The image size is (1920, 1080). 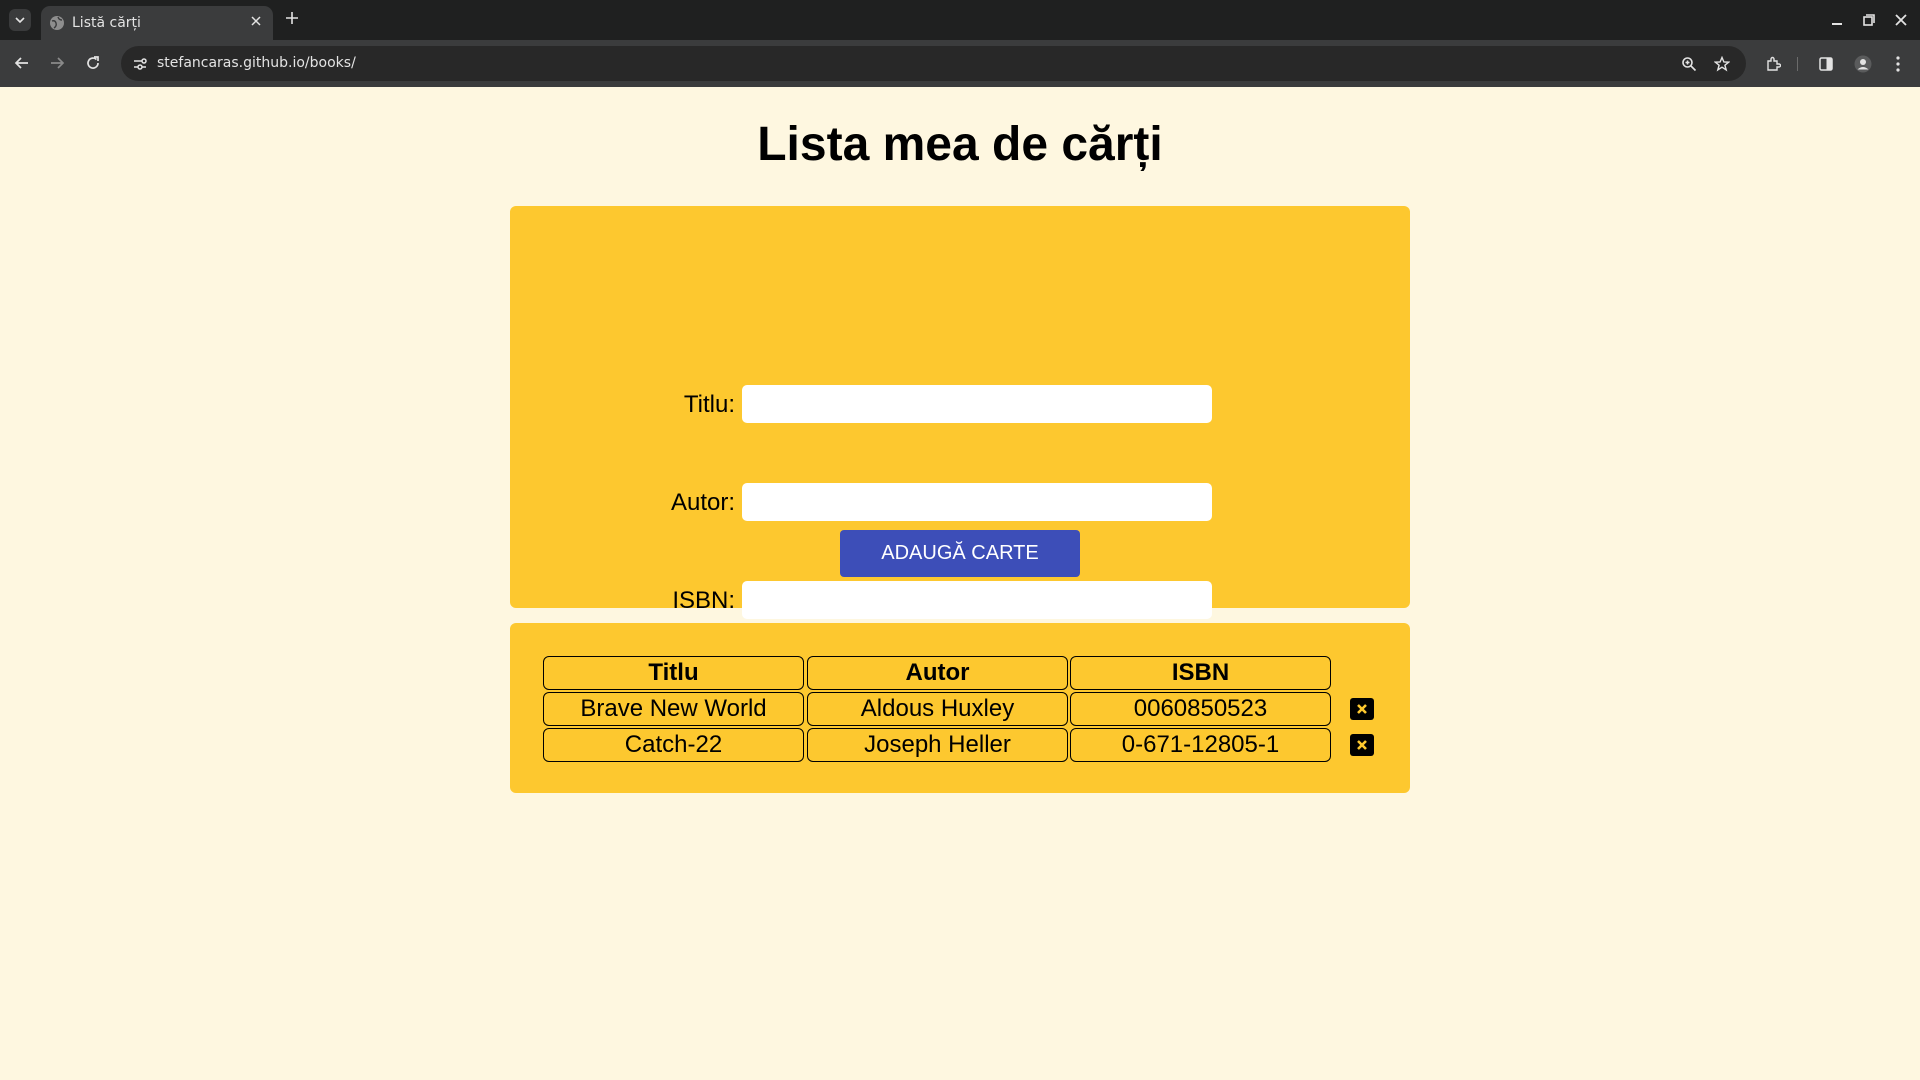 I want to click on window-close-icon, so click(x=1901, y=20).